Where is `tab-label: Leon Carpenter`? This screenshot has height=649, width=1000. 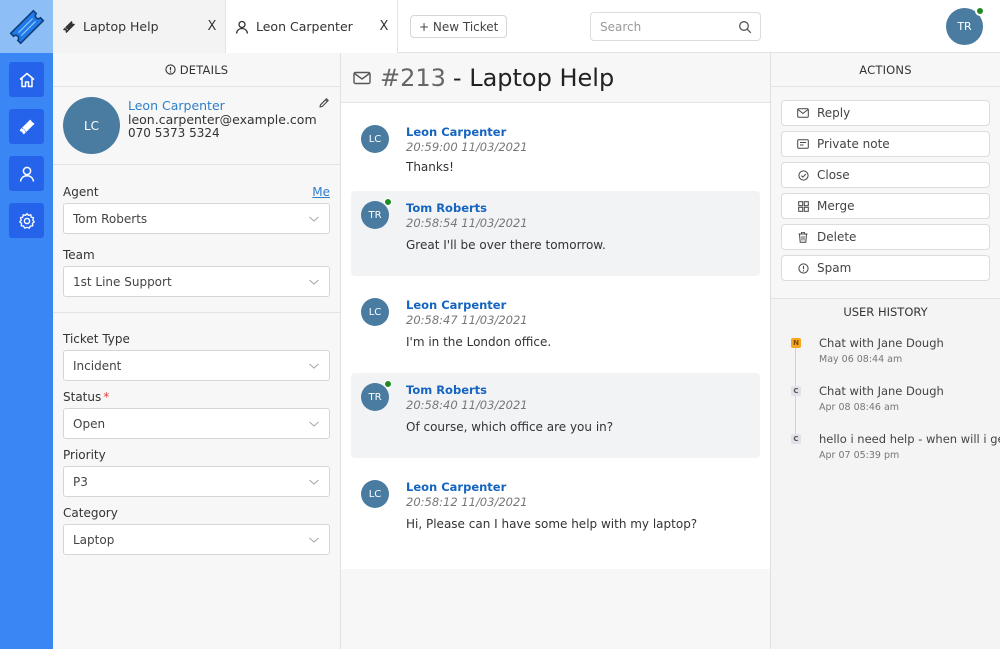
tab-label: Leon Carpenter is located at coordinates (304, 26).